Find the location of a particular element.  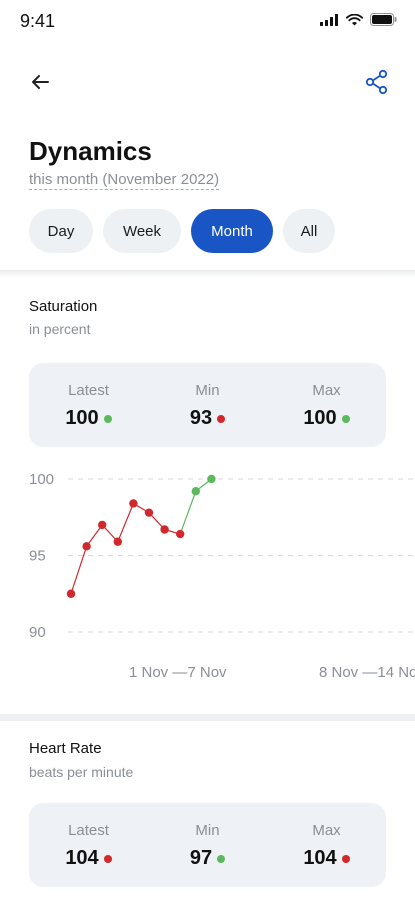

page-title: Dynamics is located at coordinates (90, 151).